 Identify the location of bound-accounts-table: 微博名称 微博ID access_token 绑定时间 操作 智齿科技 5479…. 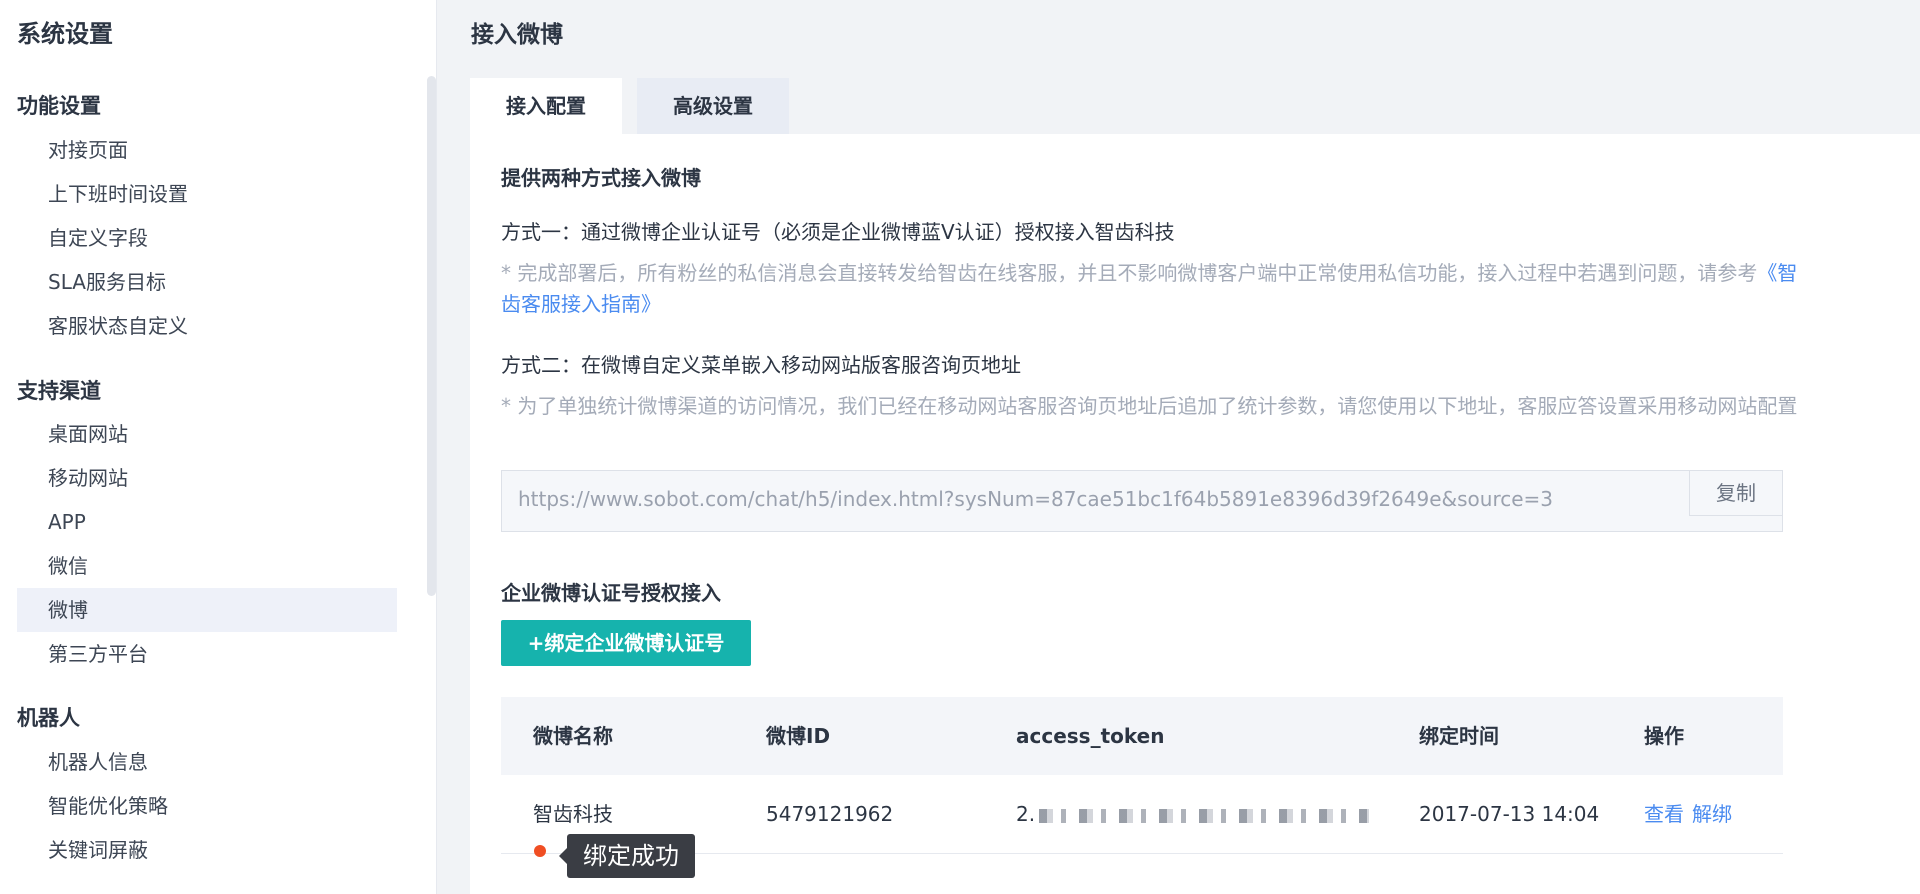
(1142, 775).